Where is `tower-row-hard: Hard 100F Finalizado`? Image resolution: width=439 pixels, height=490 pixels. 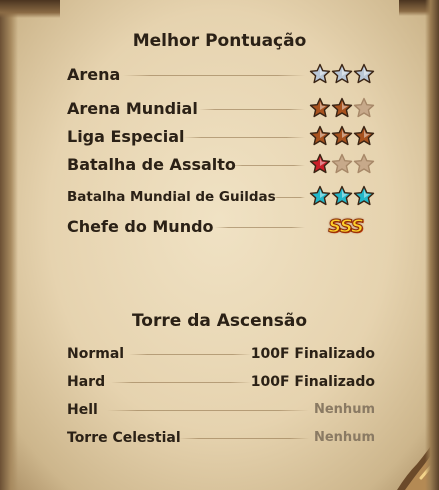 tower-row-hard: Hard 100F Finalizado is located at coordinates (221, 382).